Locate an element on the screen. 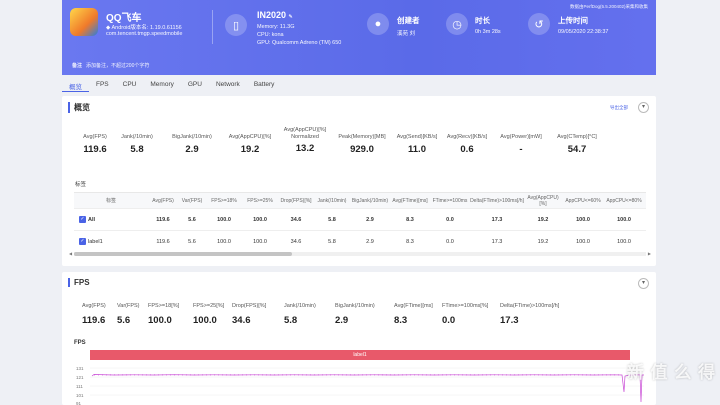  table-header: Avg(FTime)[ms] is located at coordinates (410, 200).